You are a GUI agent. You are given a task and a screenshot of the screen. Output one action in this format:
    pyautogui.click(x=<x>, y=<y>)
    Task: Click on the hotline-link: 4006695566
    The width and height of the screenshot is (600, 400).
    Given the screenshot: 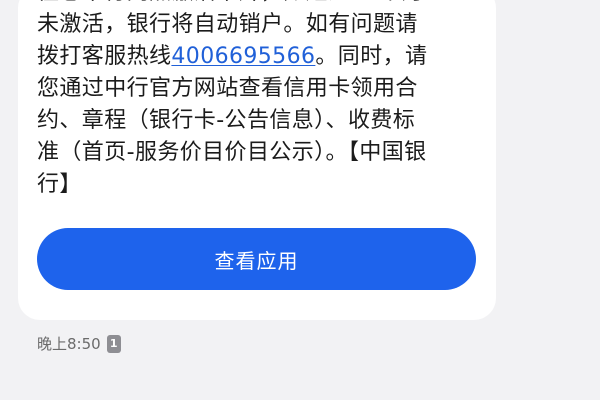 What is the action you would take?
    pyautogui.click(x=243, y=56)
    